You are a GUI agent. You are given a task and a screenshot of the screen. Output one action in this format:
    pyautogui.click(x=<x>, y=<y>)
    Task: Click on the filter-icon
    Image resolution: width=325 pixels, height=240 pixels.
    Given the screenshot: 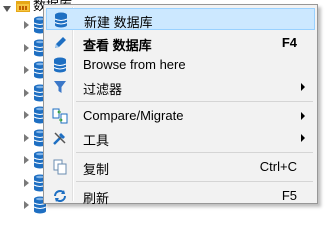 What is the action you would take?
    pyautogui.click(x=60, y=87)
    